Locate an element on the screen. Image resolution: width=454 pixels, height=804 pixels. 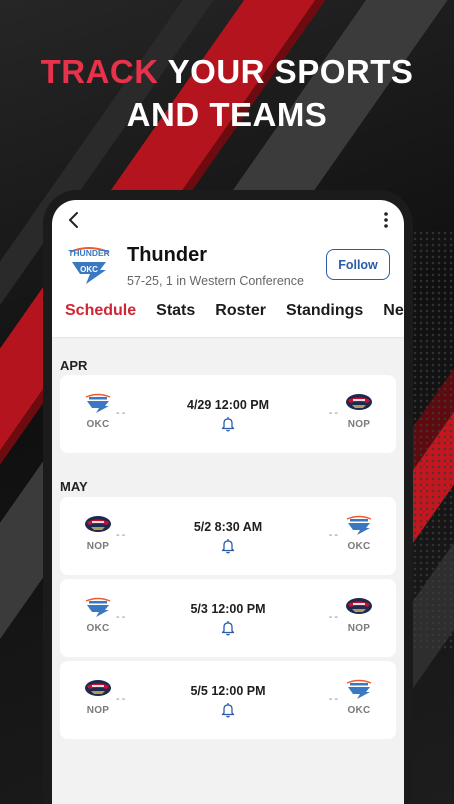
team-record: 57-25, 1 in Western Conference is located at coordinates (215, 281).